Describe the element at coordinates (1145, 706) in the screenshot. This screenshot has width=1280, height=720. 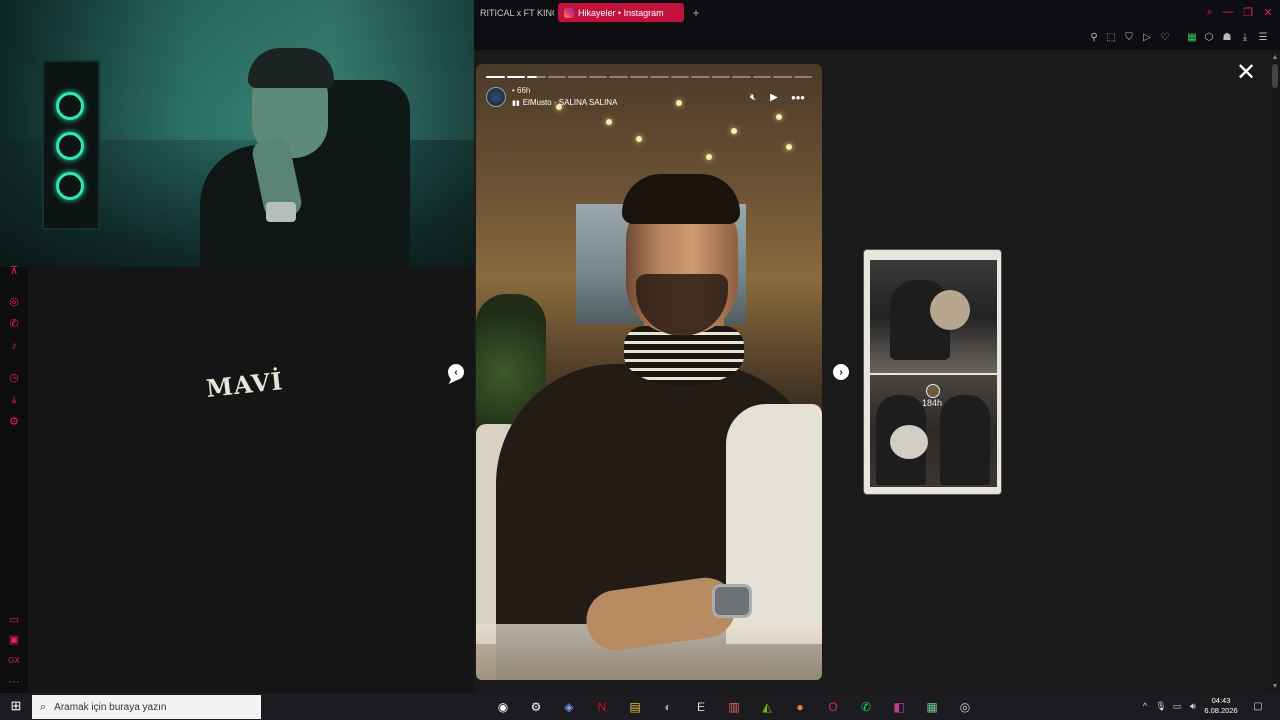
I see `tray-chevron-icon: ^` at that location.